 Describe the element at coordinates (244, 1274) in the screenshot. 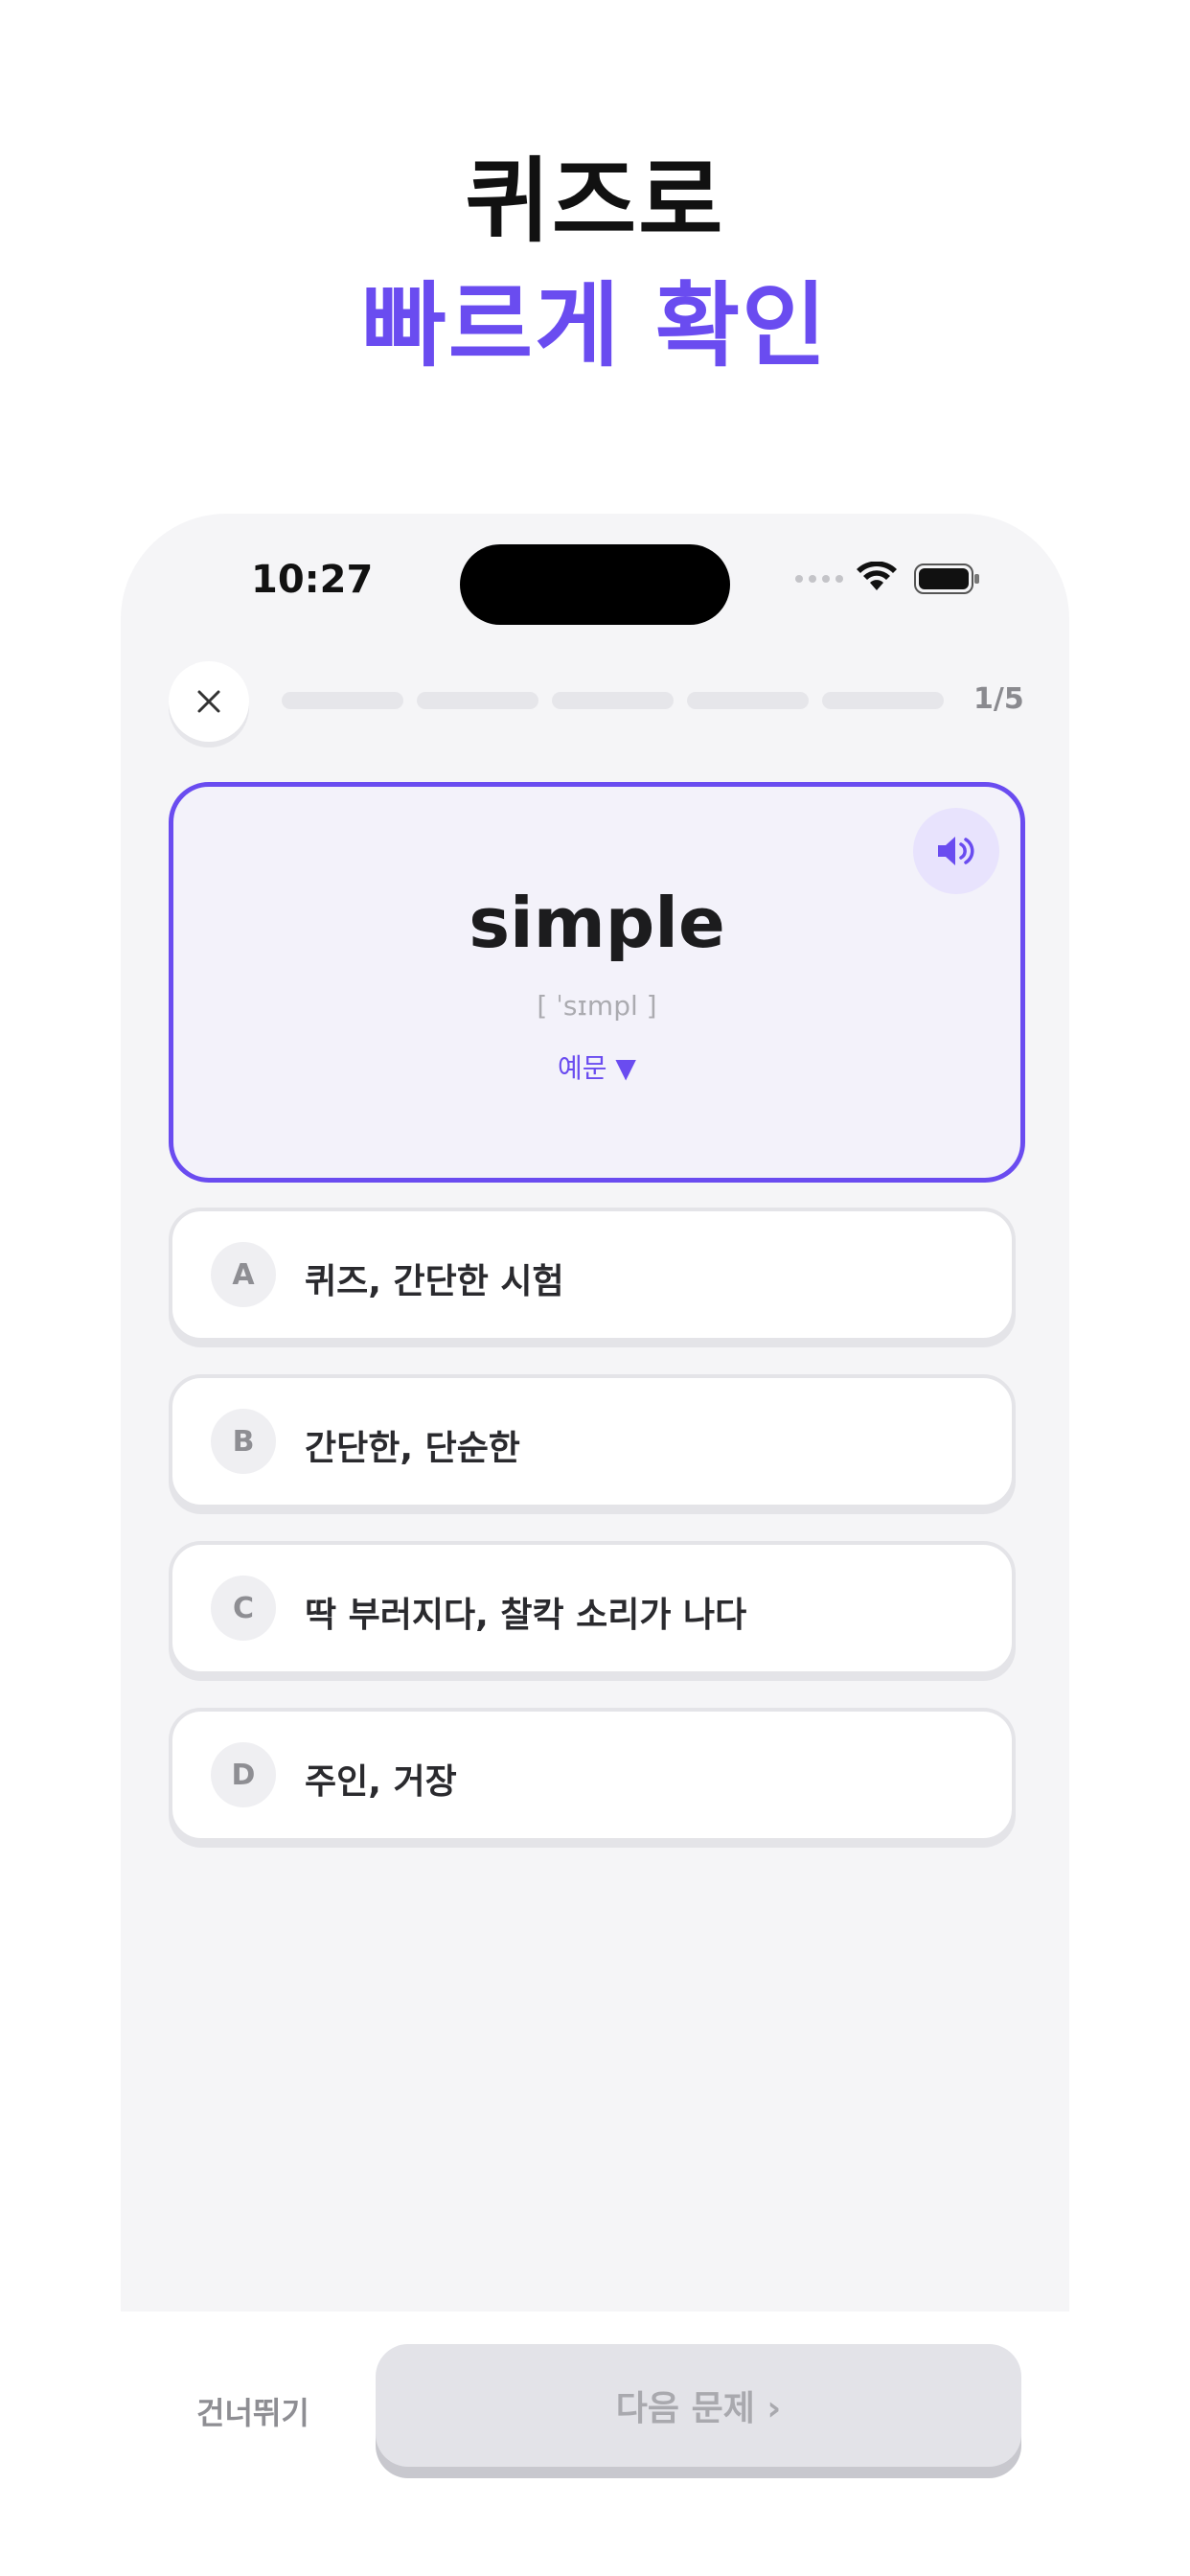

I see `option-letter: A` at that location.